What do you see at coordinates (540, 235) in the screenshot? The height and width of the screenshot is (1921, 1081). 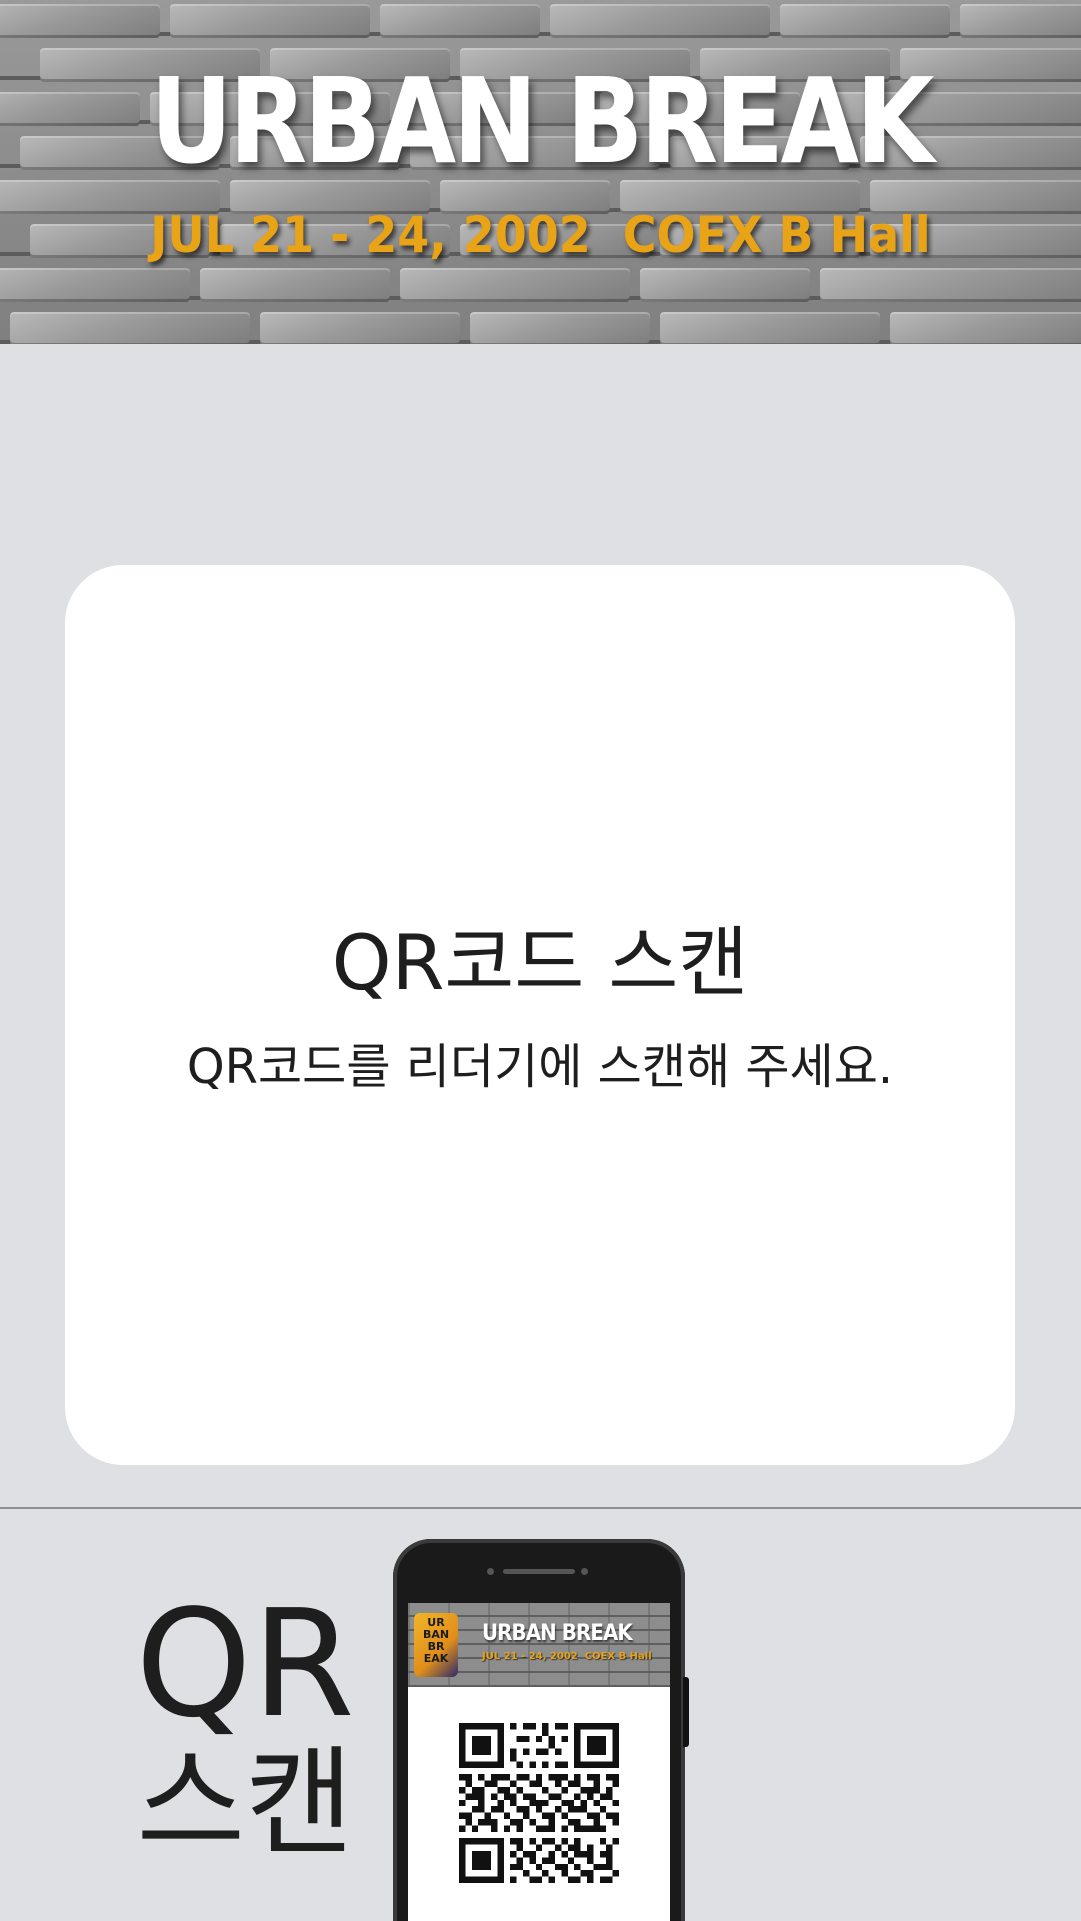 I see `event-date-venue: JUL 21 - 24, 2002 COEX B Hall` at bounding box center [540, 235].